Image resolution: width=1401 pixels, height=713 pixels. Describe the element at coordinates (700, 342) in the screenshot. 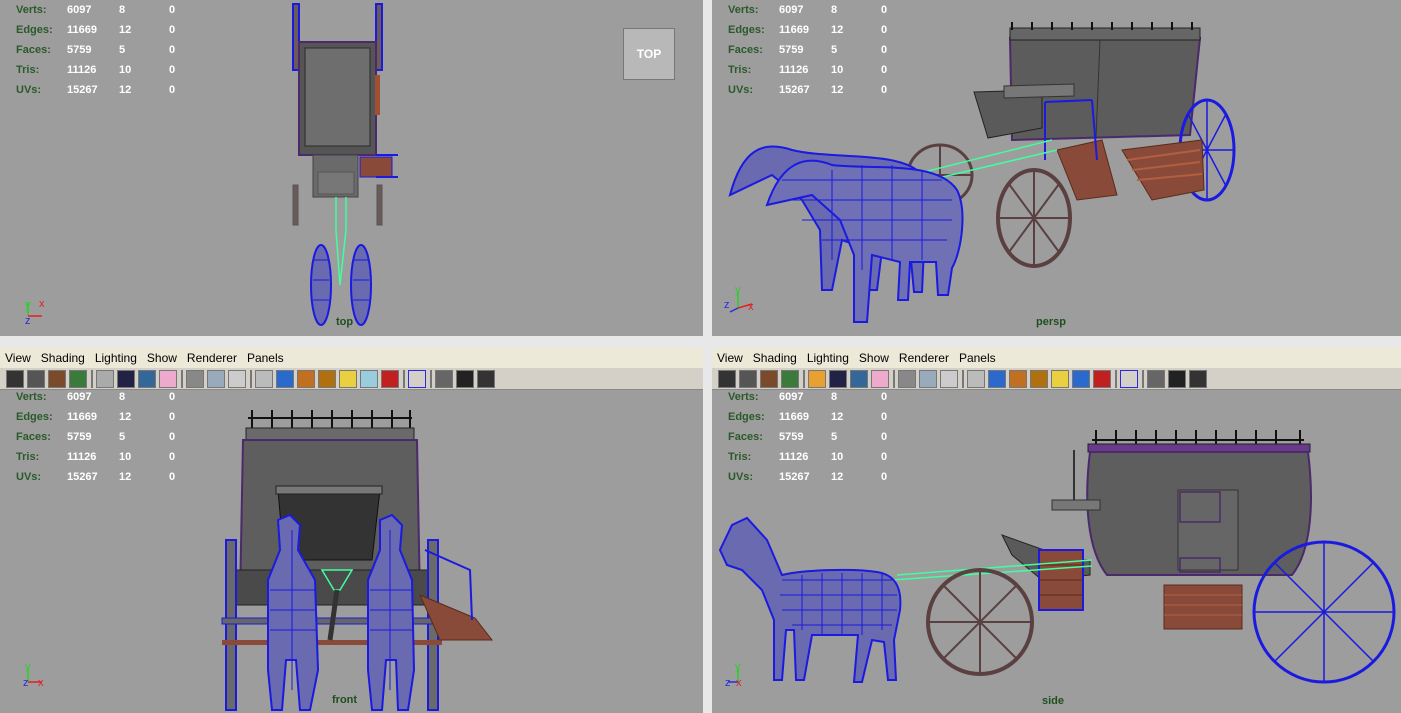

I see `pane-divider-horizontal` at that location.